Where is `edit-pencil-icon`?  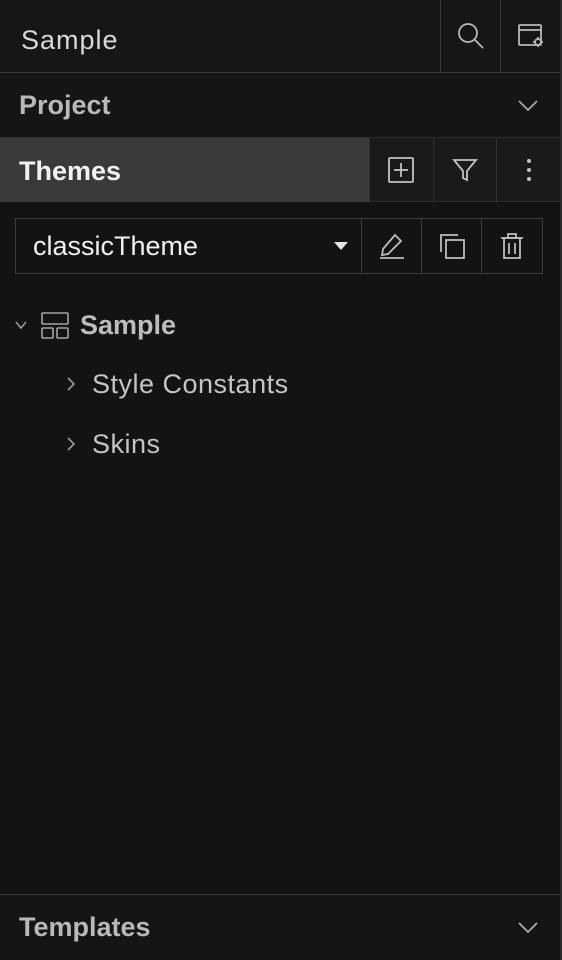 edit-pencil-icon is located at coordinates (391, 246).